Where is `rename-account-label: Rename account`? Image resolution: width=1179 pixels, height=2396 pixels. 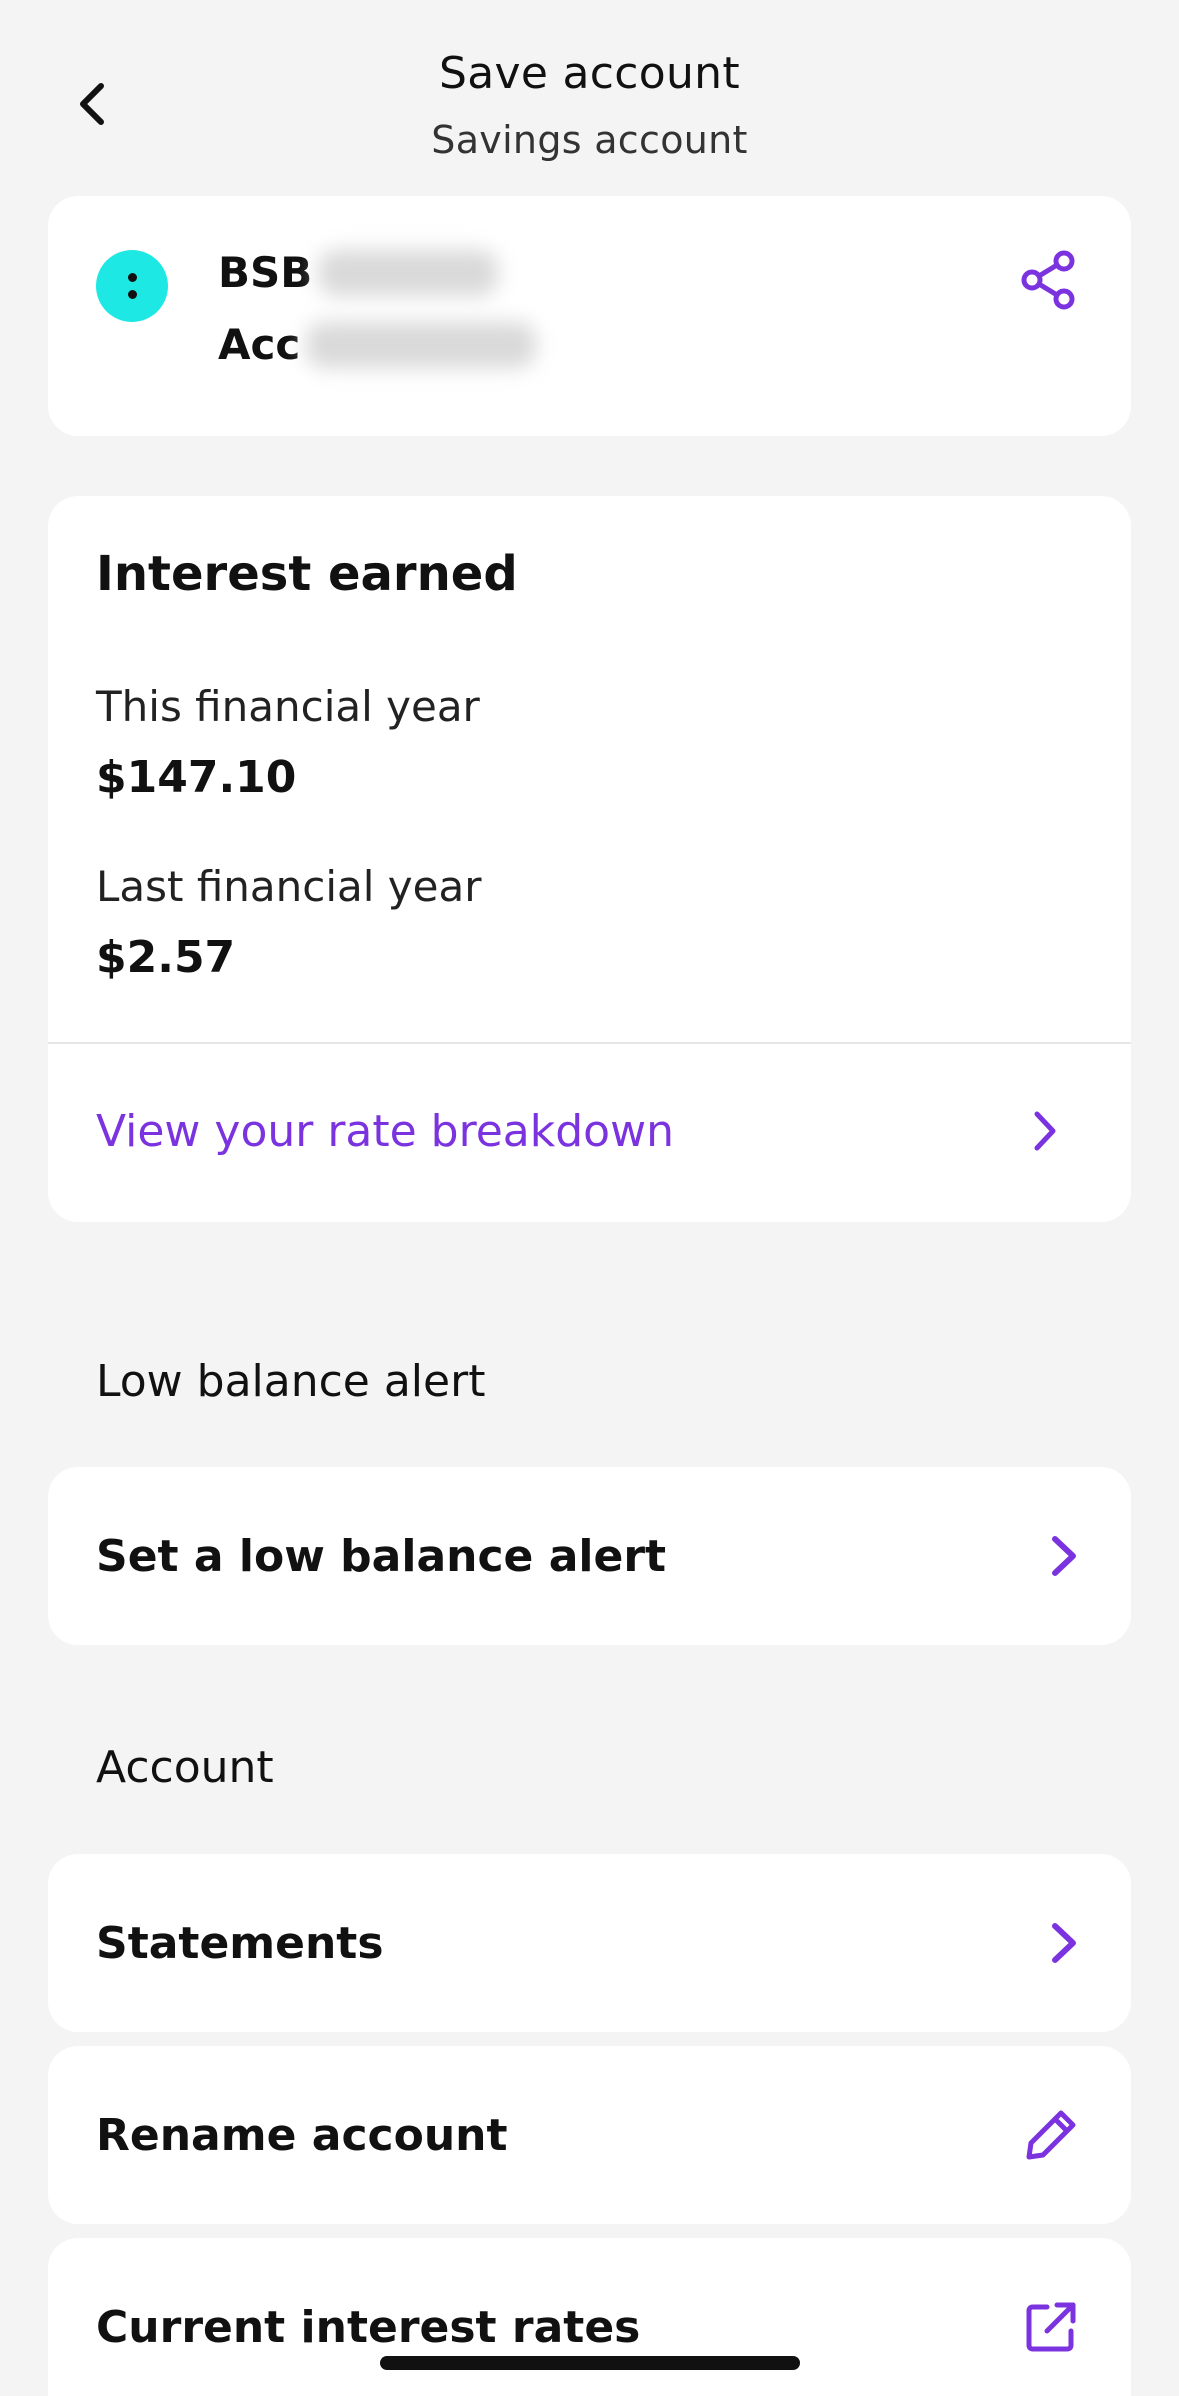 rename-account-label: Rename account is located at coordinates (302, 2135).